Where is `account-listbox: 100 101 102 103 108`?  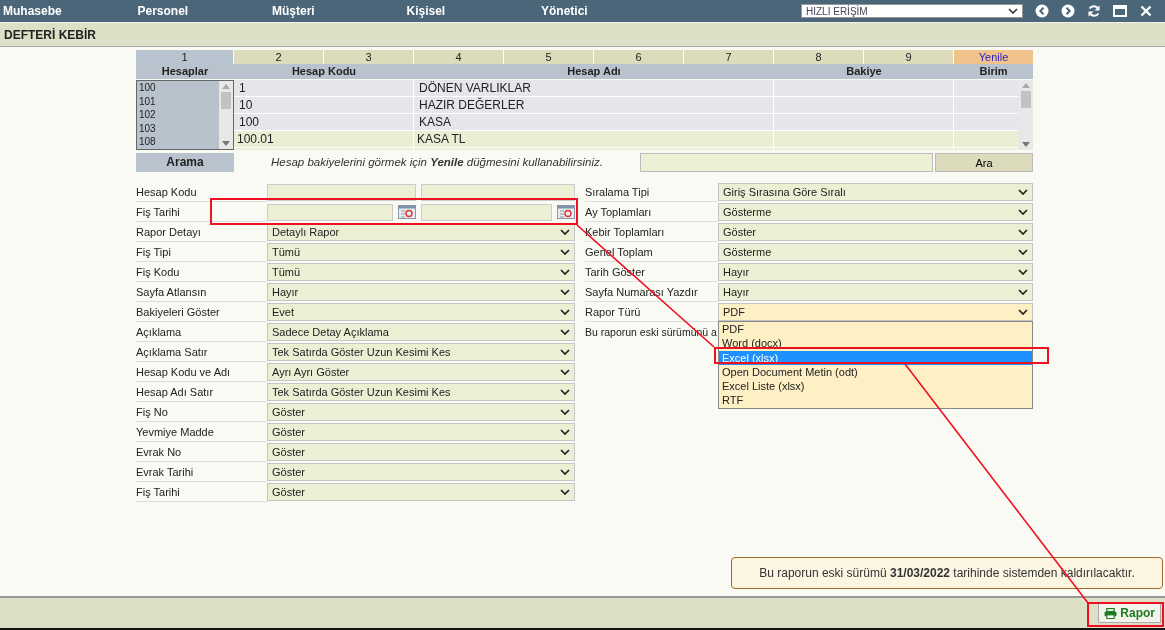
account-listbox: 100 101 102 103 108 is located at coordinates (185, 115).